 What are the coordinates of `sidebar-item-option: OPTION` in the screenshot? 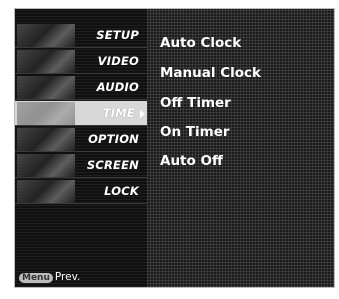 It's located at (81, 139).